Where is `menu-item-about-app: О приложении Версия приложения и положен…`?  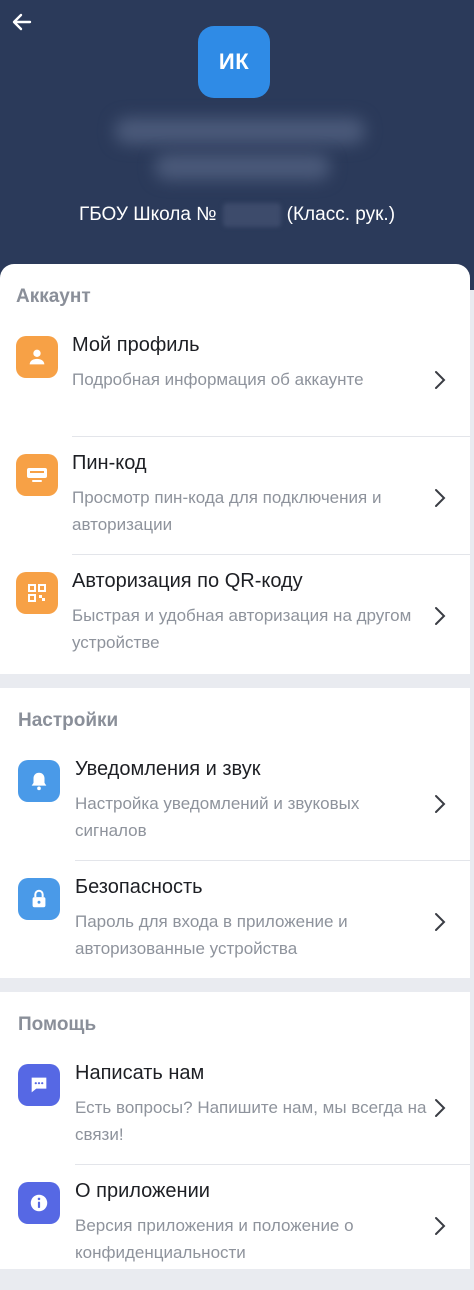
menu-item-about-app: О приложении Версия приложения и положен… is located at coordinates (235, 1232).